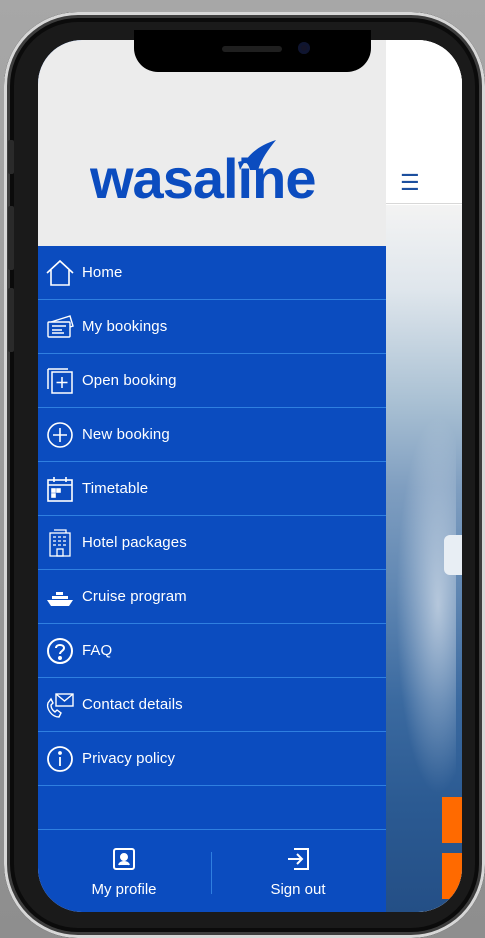 The width and height of the screenshot is (485, 938). What do you see at coordinates (298, 859) in the screenshot?
I see `sign-out-icon` at bounding box center [298, 859].